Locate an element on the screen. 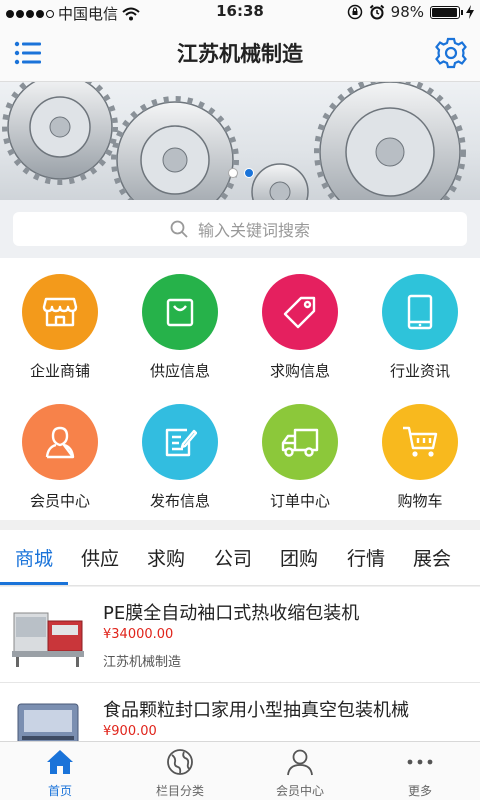 Image resolution: width=480 pixels, height=800 pixels. product-name: 食品颗粒封口家用小型抽真空包装机械 is located at coordinates (256, 710).